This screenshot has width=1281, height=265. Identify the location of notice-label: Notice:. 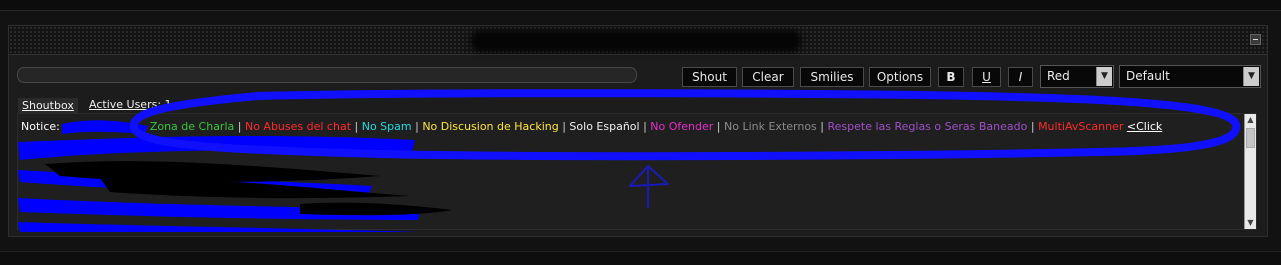
(40, 126).